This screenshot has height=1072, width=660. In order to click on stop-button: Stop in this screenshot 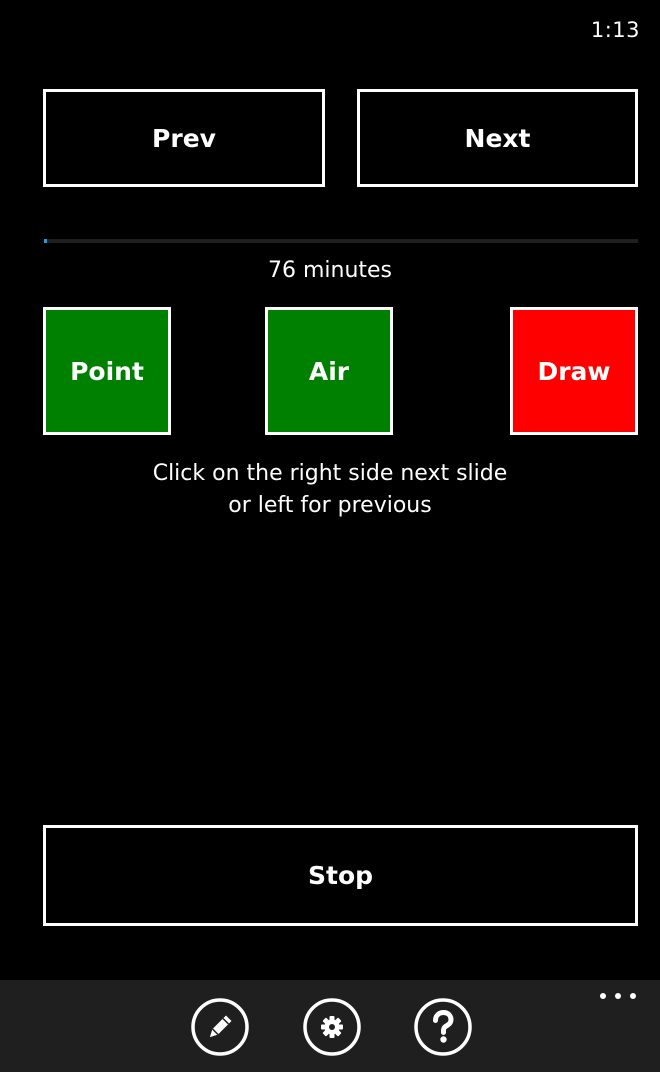, I will do `click(340, 875)`.